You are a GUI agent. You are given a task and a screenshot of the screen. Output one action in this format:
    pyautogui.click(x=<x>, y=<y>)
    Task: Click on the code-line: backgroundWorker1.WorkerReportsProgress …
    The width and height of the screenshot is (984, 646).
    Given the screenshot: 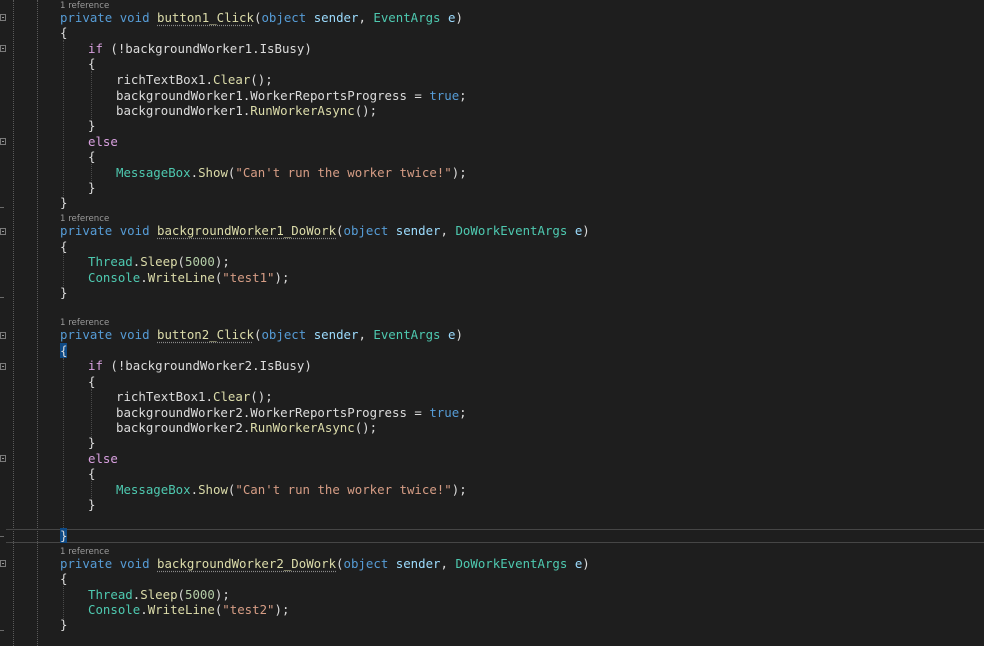 What is the action you would take?
    pyautogui.click(x=291, y=95)
    